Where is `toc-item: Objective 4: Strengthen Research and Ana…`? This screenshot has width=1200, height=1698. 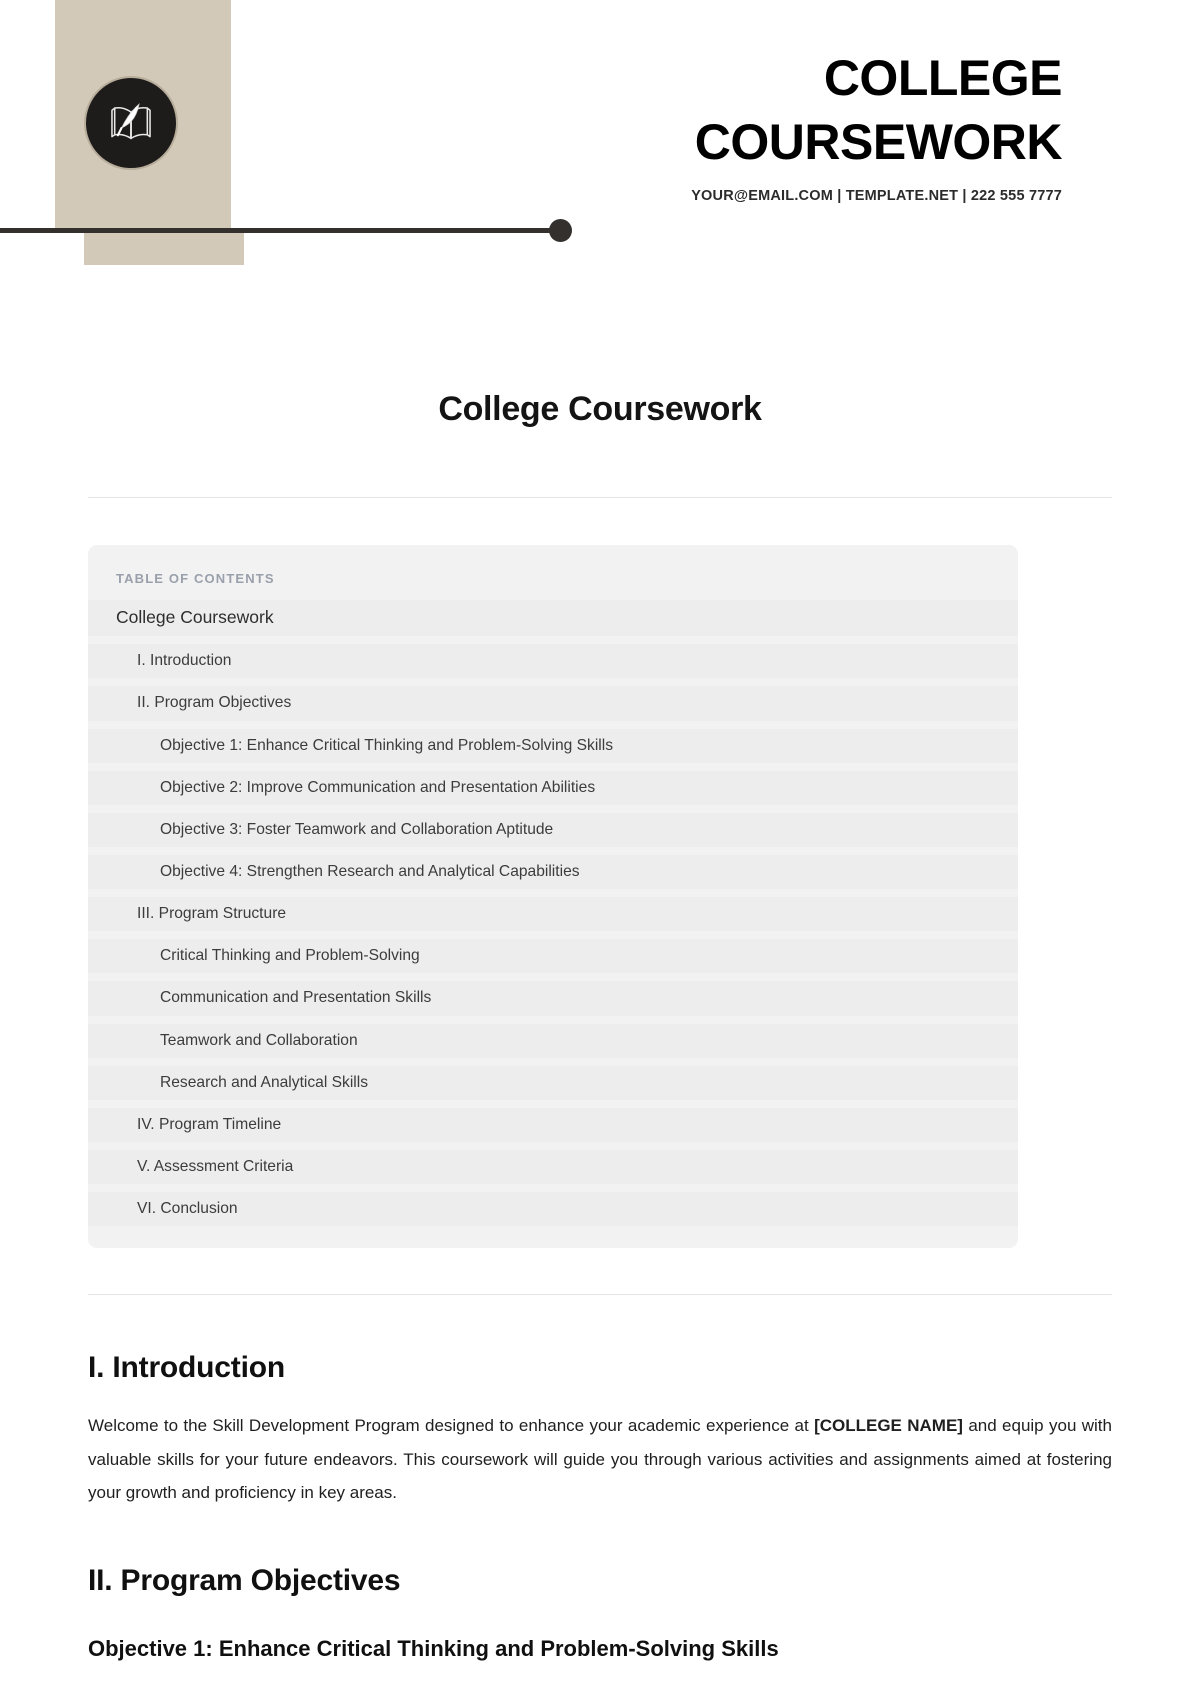
toc-item: Objective 4: Strengthen Research and Ana… is located at coordinates (553, 872).